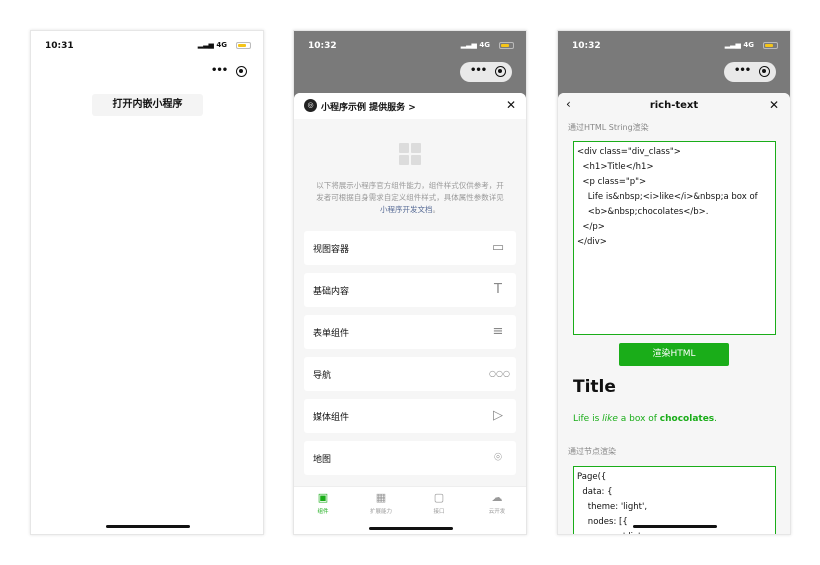 This screenshot has width=820, height=565. I want to click on tab-extensions: ▦ 扩展能力, so click(381, 503).